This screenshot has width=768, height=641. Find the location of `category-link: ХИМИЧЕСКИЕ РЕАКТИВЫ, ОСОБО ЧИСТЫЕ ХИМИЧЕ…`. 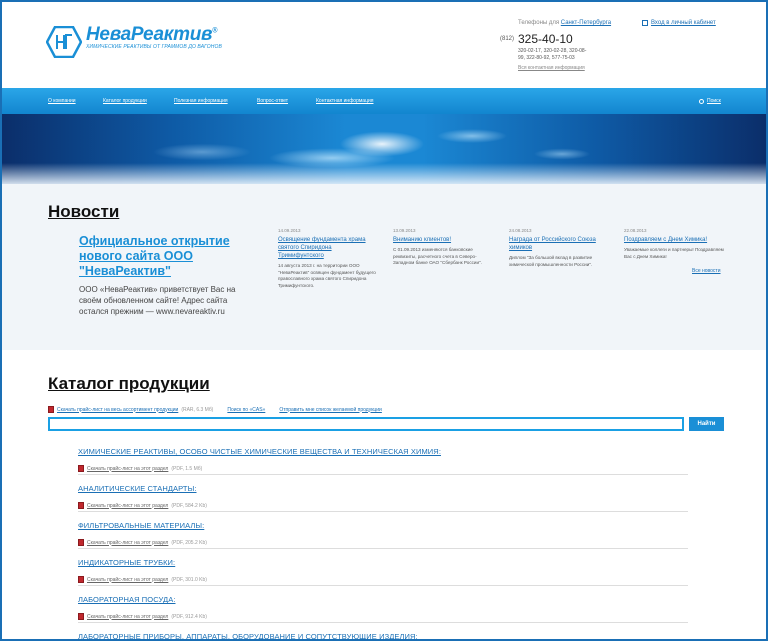

category-link: ХИМИЧЕСКИЕ РЕАКТИВЫ, ОСОБО ЧИСТЫЕ ХИМИЧЕ… is located at coordinates (259, 451).